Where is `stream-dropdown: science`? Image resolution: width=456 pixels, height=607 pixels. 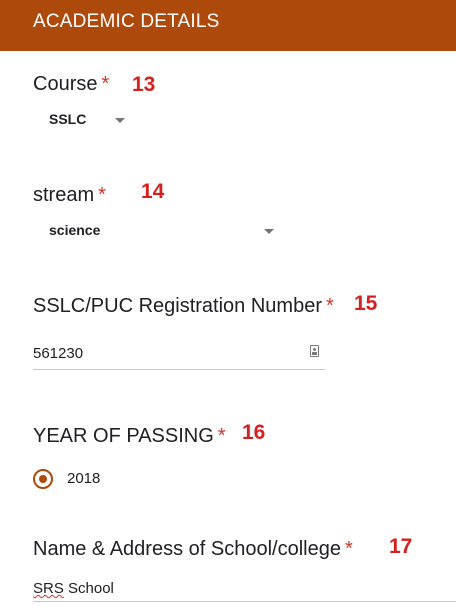 stream-dropdown: science is located at coordinates (158, 233).